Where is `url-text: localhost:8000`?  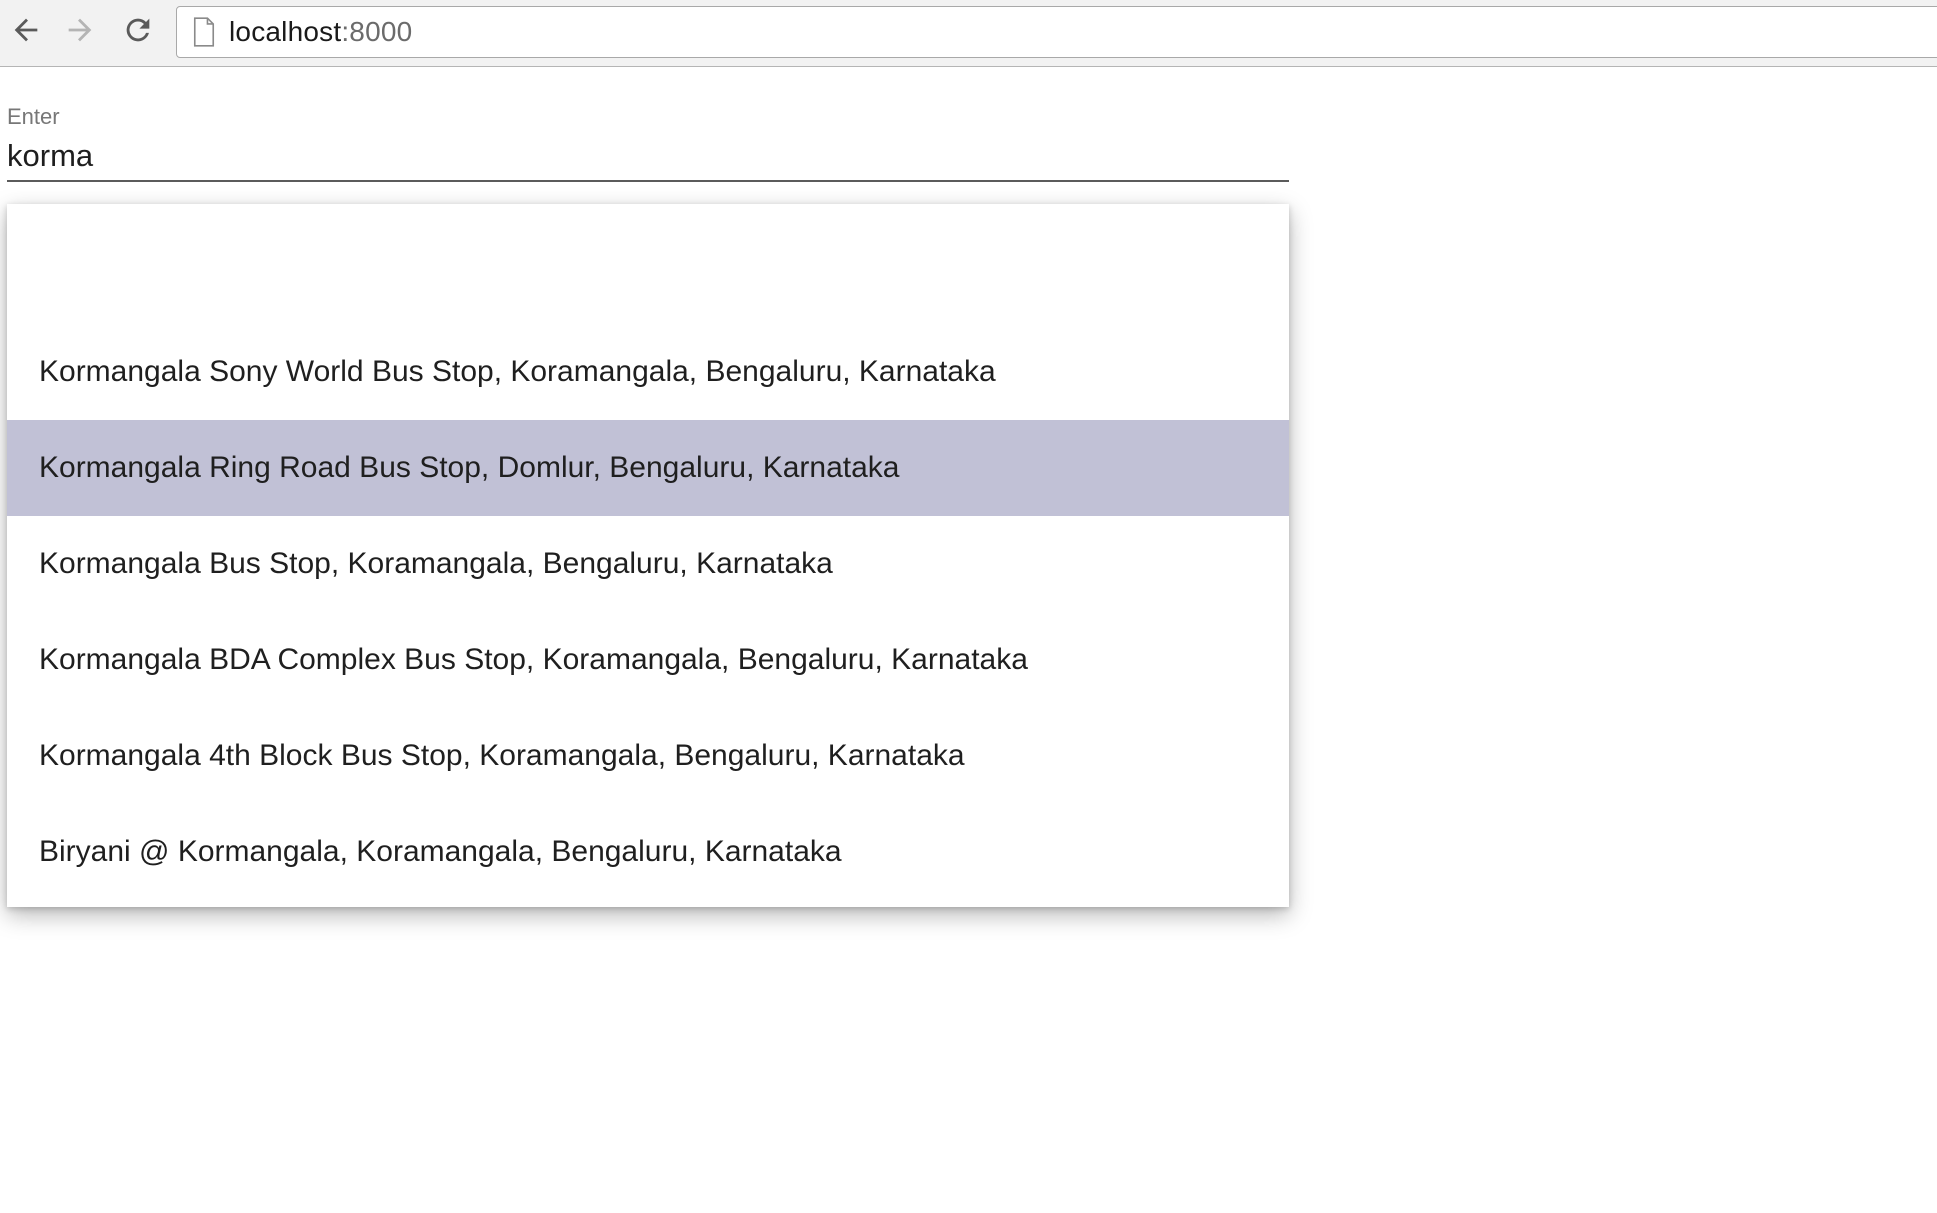 url-text: localhost:8000 is located at coordinates (320, 32).